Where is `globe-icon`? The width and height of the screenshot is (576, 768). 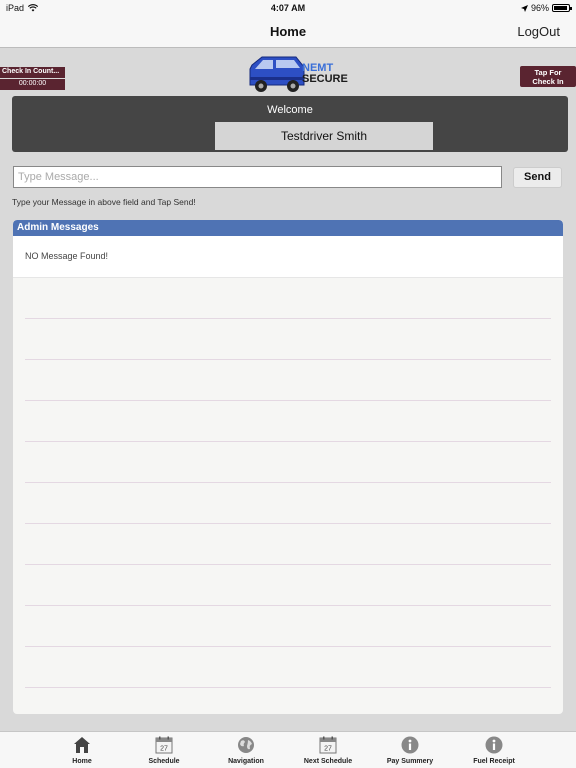 globe-icon is located at coordinates (246, 745).